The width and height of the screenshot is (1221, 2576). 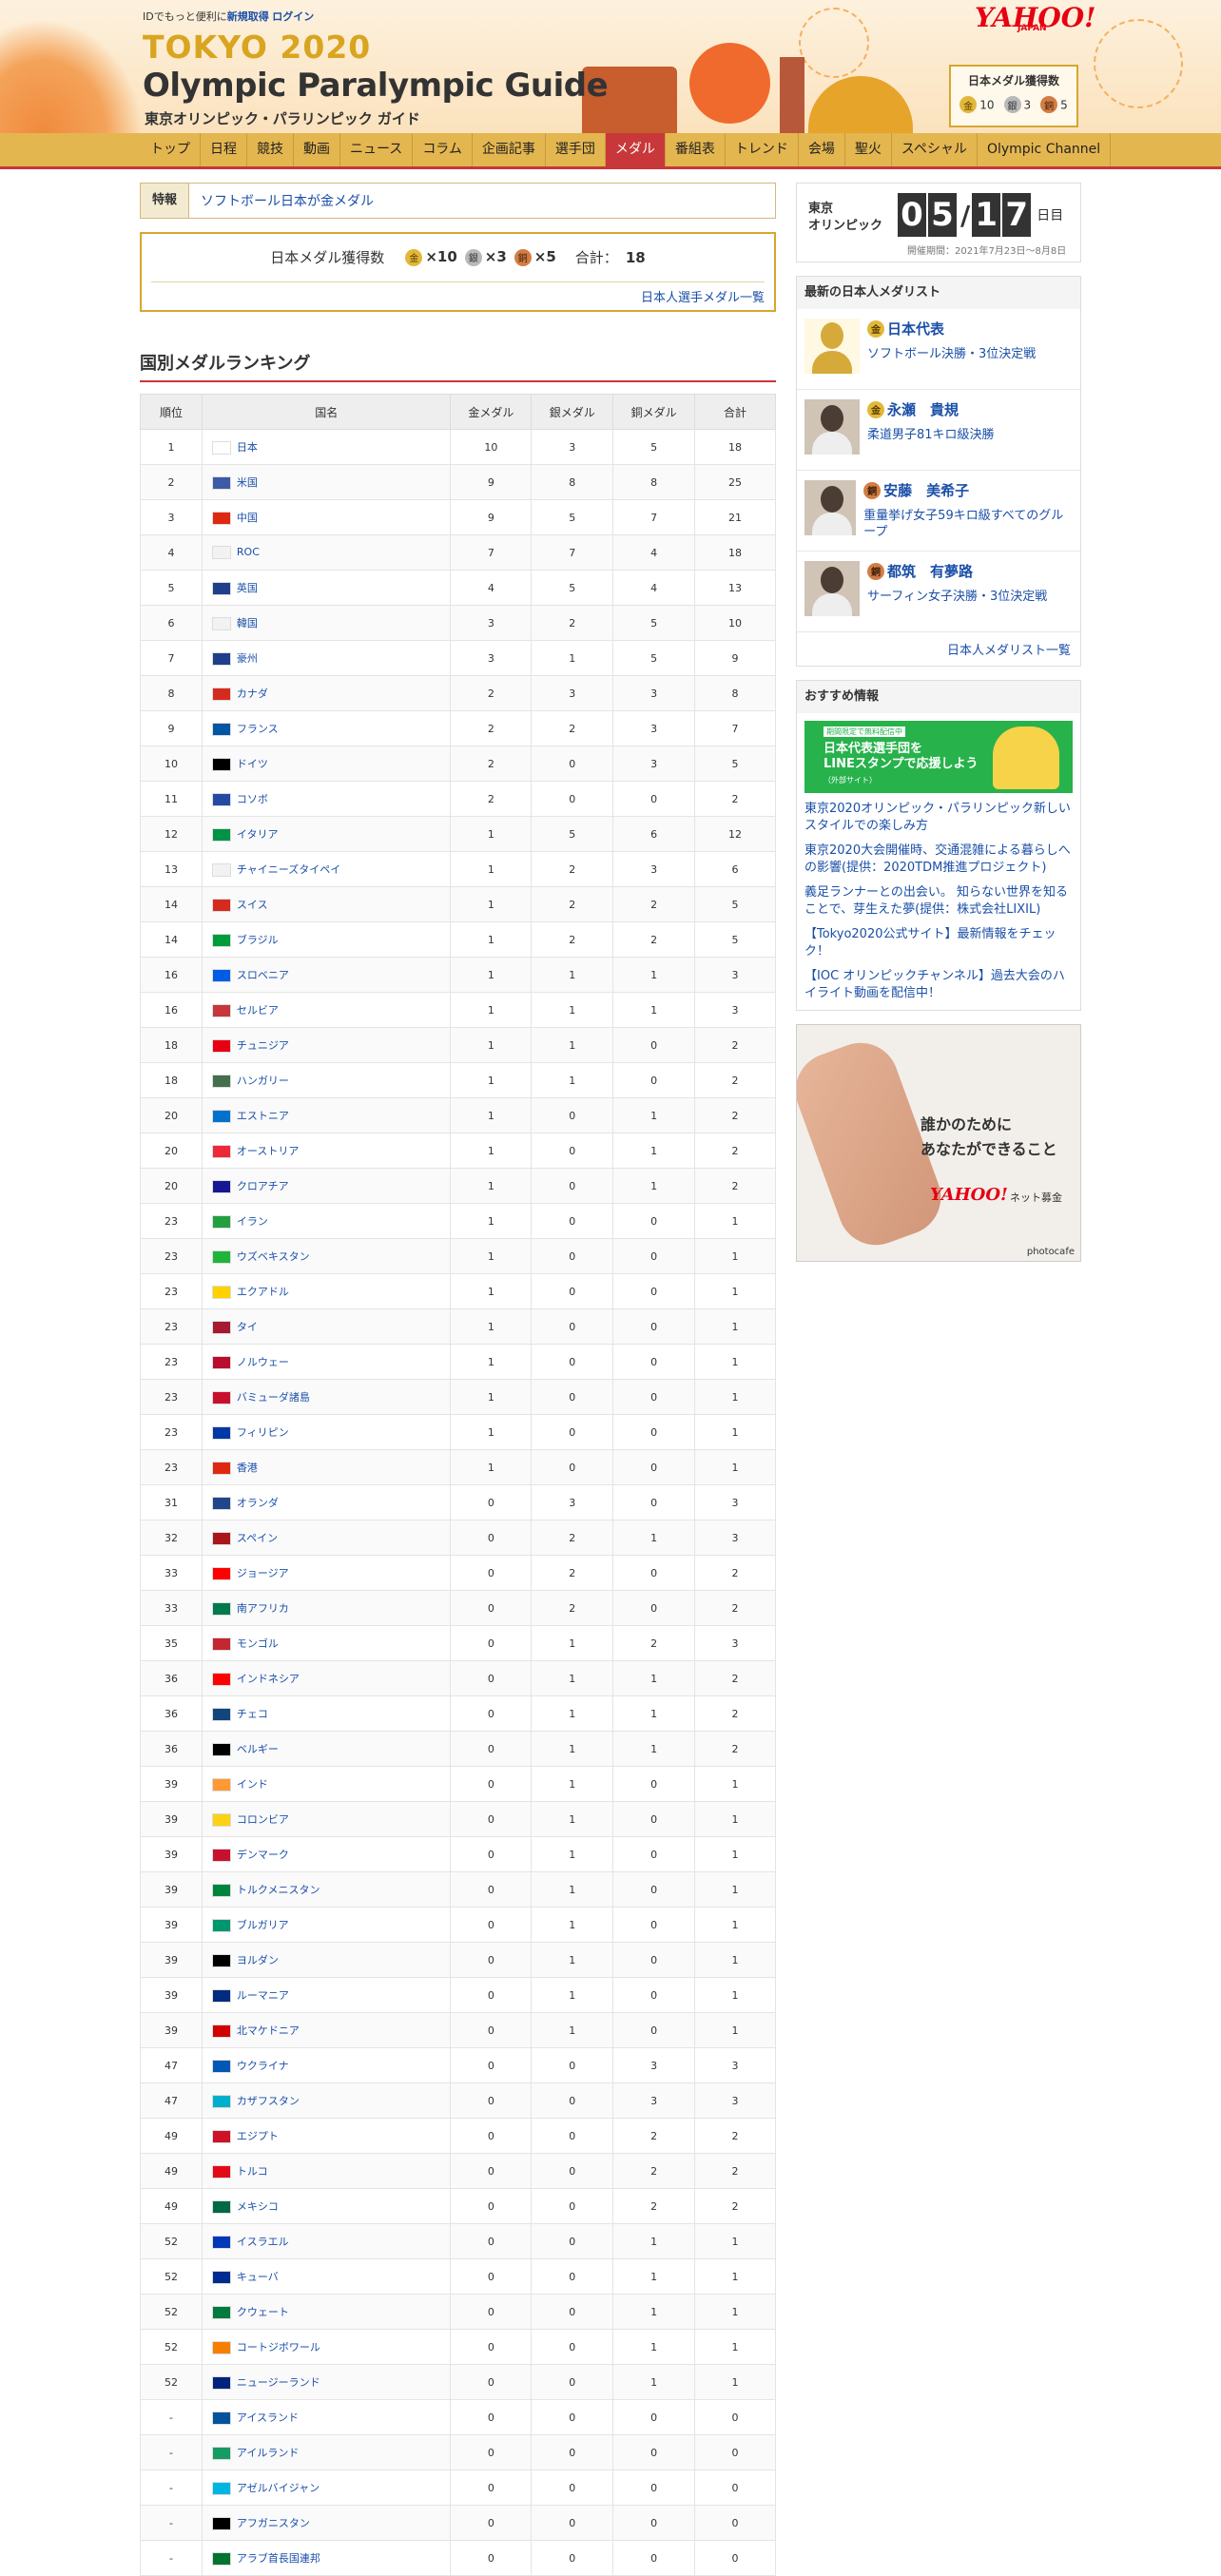 I want to click on medalist-event: 柔道男子81キロ級決勝, so click(x=931, y=435).